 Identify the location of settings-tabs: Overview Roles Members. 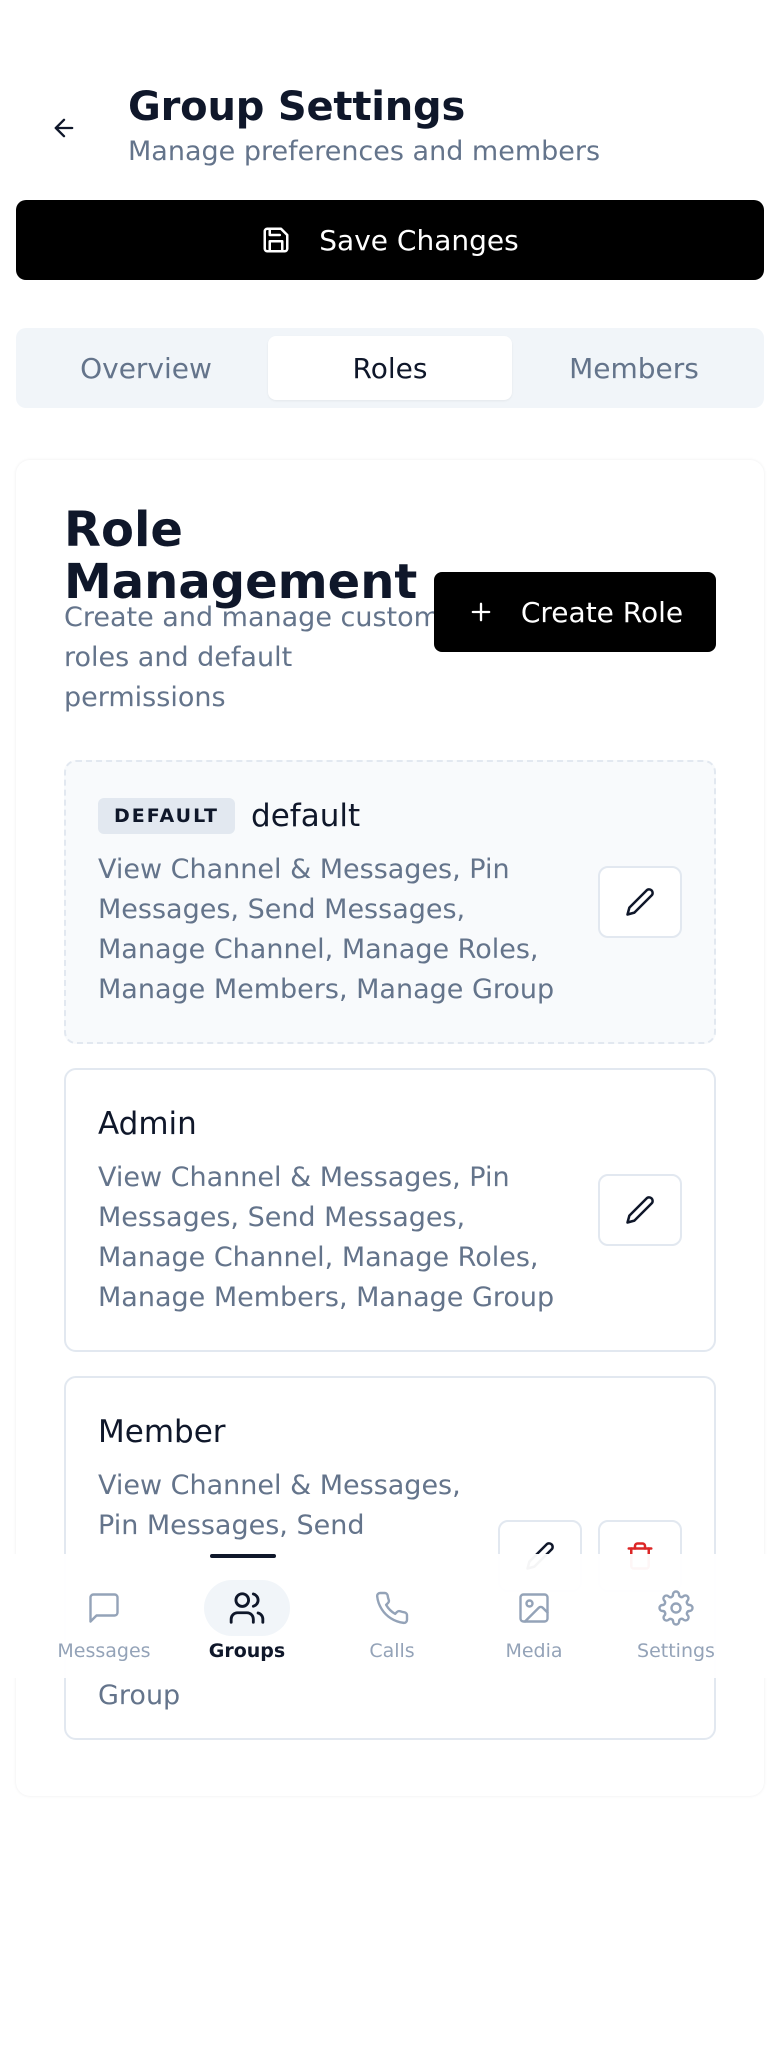
(390, 368).